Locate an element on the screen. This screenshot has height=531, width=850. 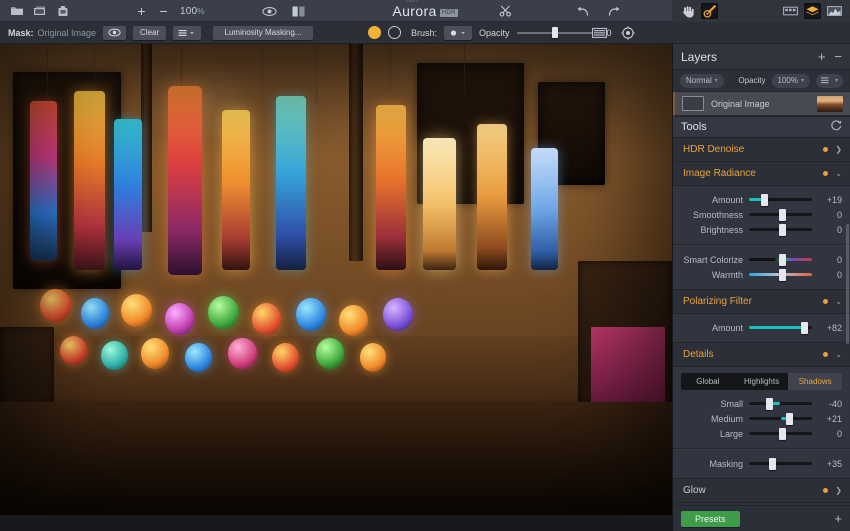
slider-masking: Masking +35 is located at coordinates (761, 463).